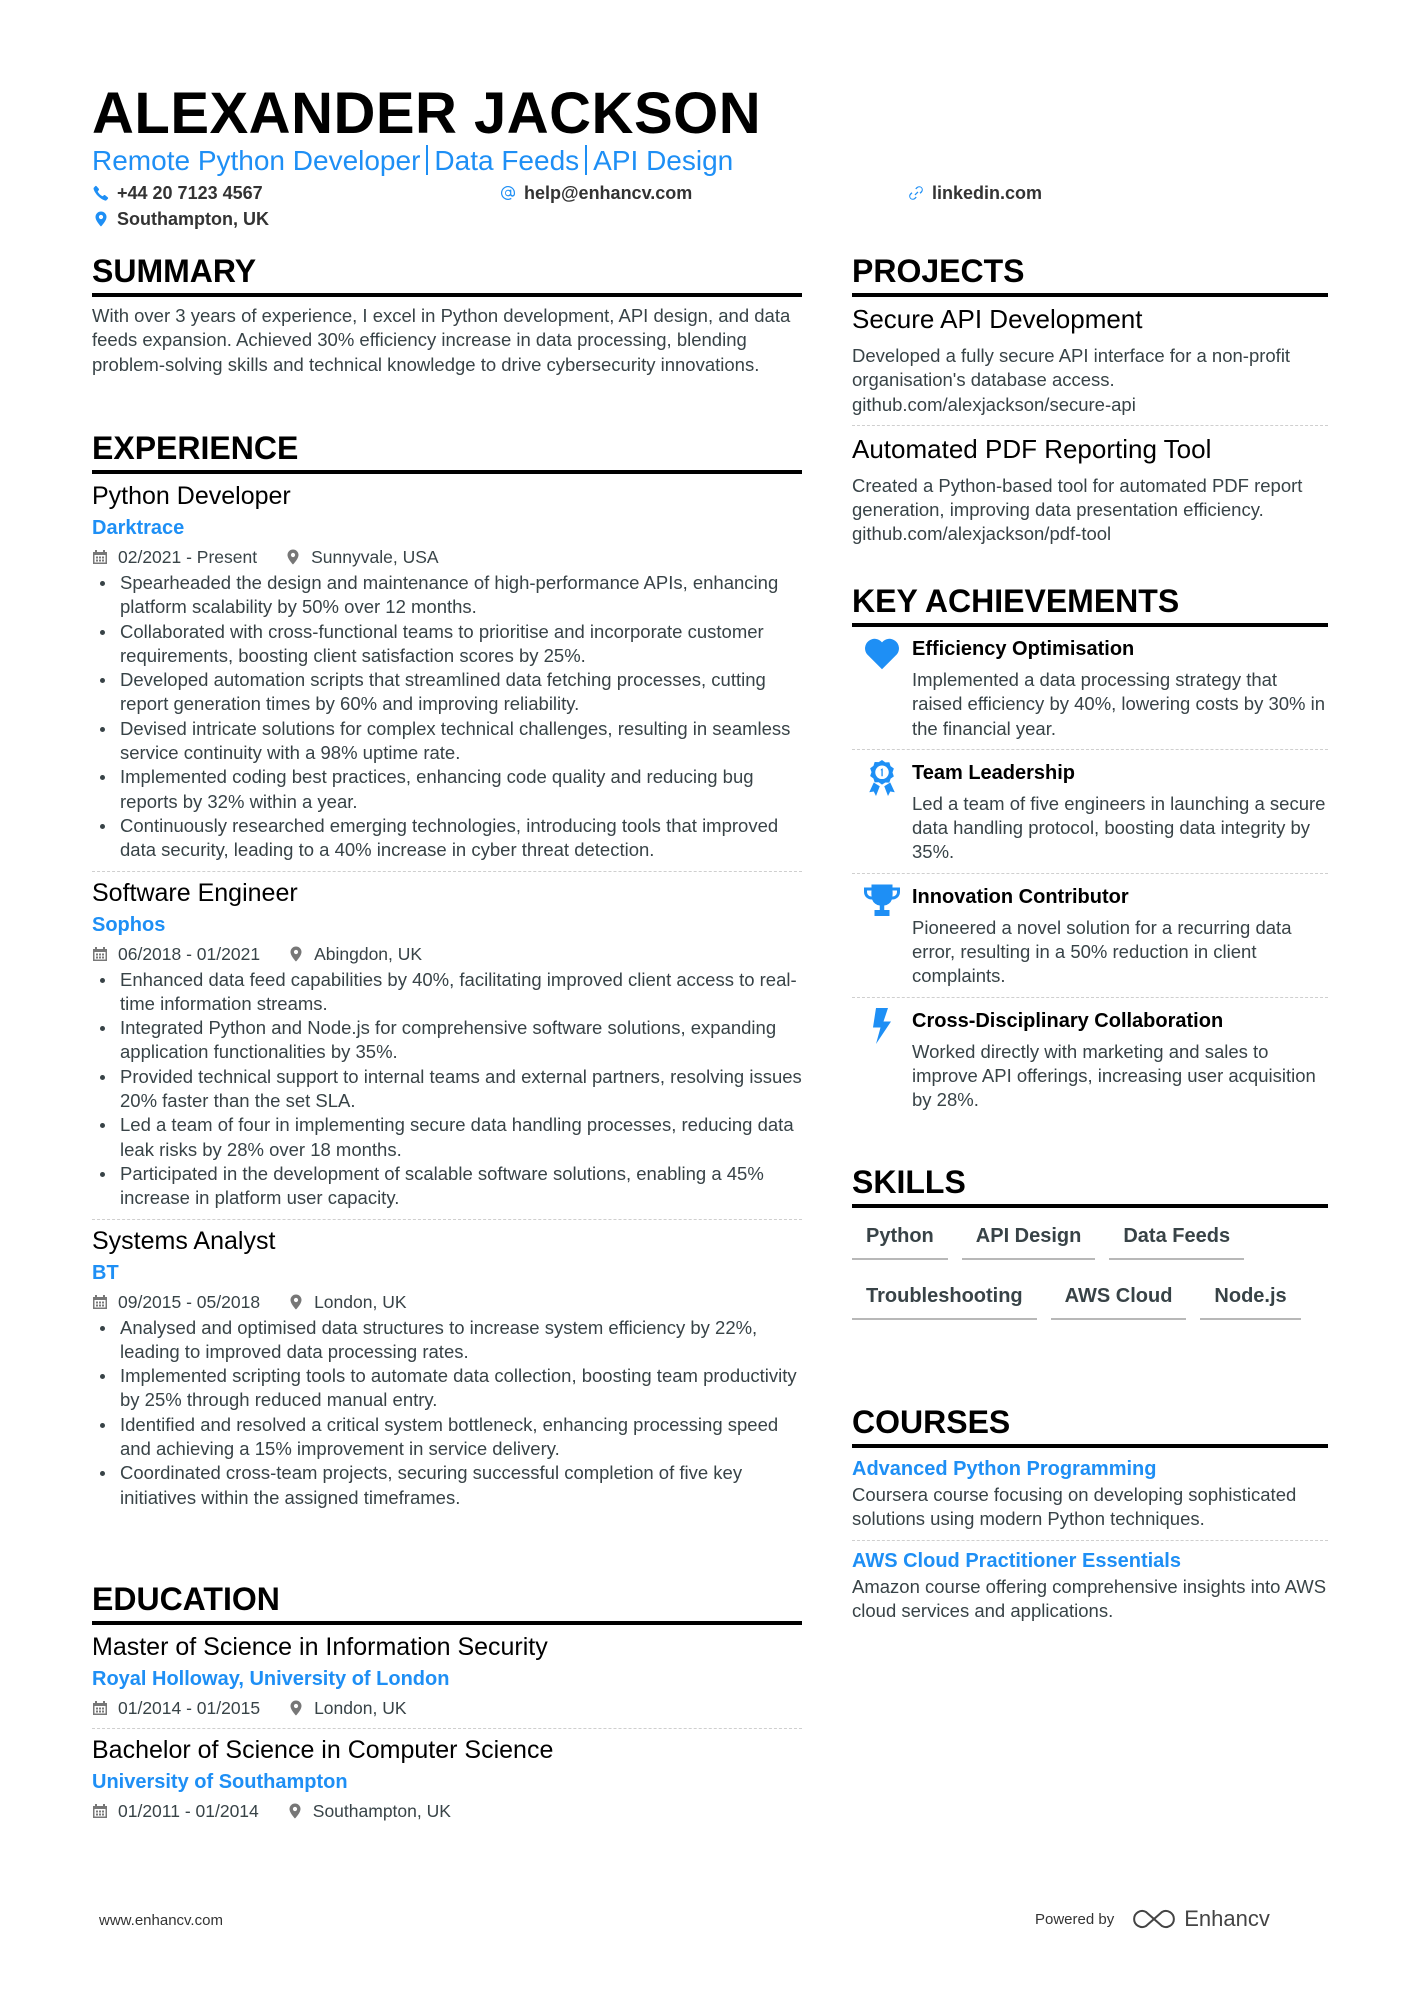  I want to click on school-name: University of Southampton, so click(220, 1782).